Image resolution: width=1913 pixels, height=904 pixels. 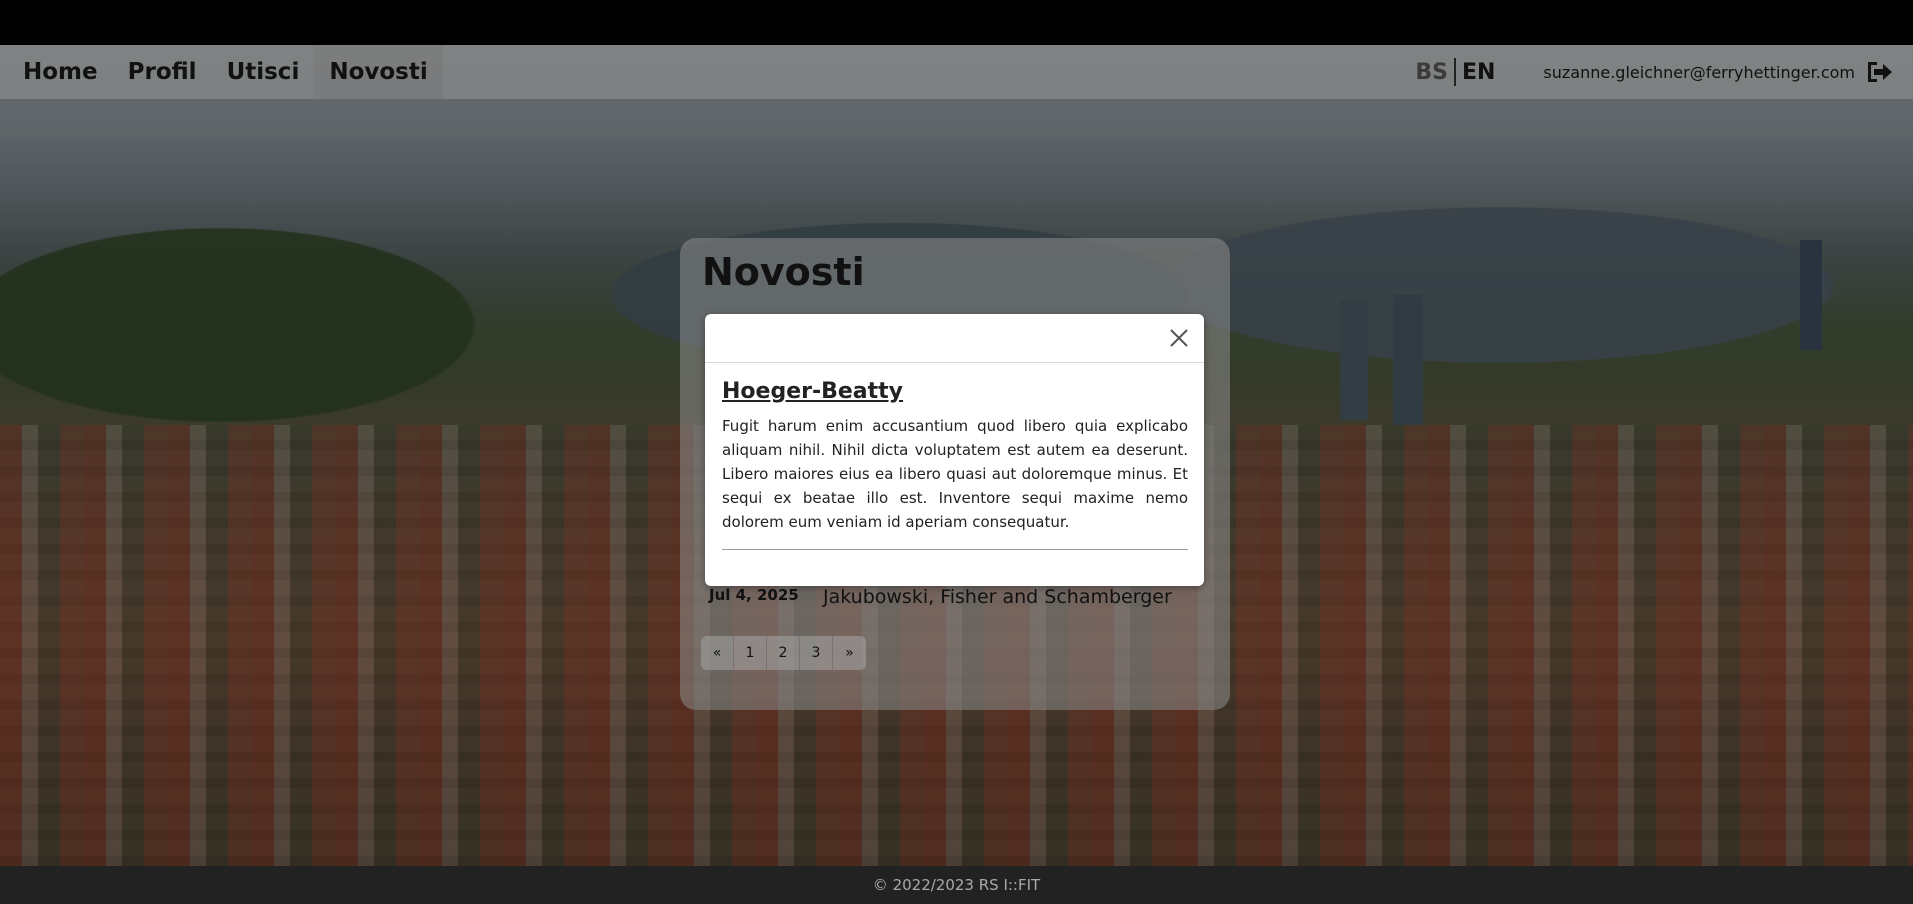 What do you see at coordinates (1475, 72) in the screenshot?
I see `lang-en-button: EN` at bounding box center [1475, 72].